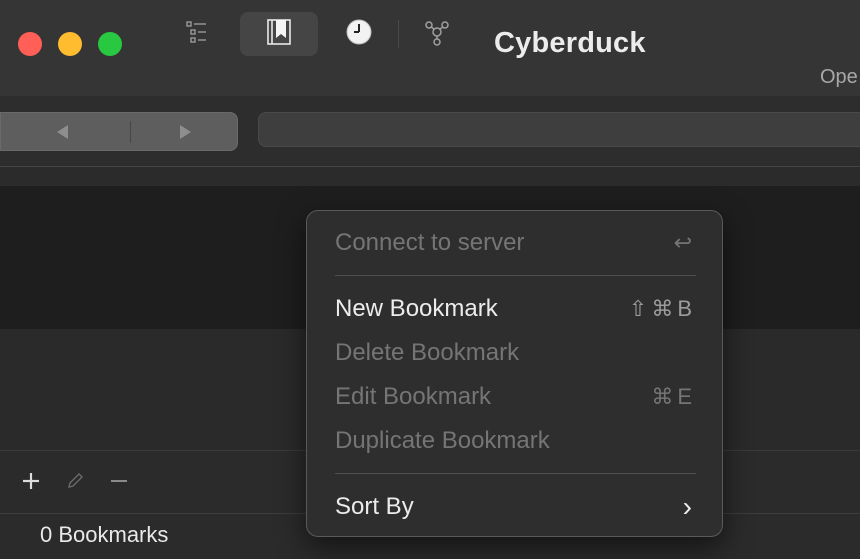  I want to click on back-arrow-icon, so click(63, 132).